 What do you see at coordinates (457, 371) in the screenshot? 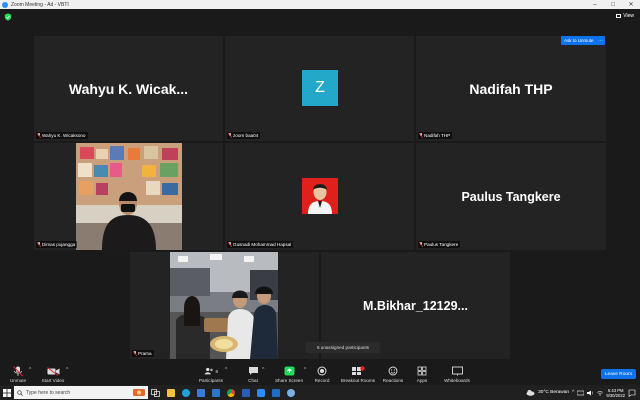
I see `whiteboard-icon` at bounding box center [457, 371].